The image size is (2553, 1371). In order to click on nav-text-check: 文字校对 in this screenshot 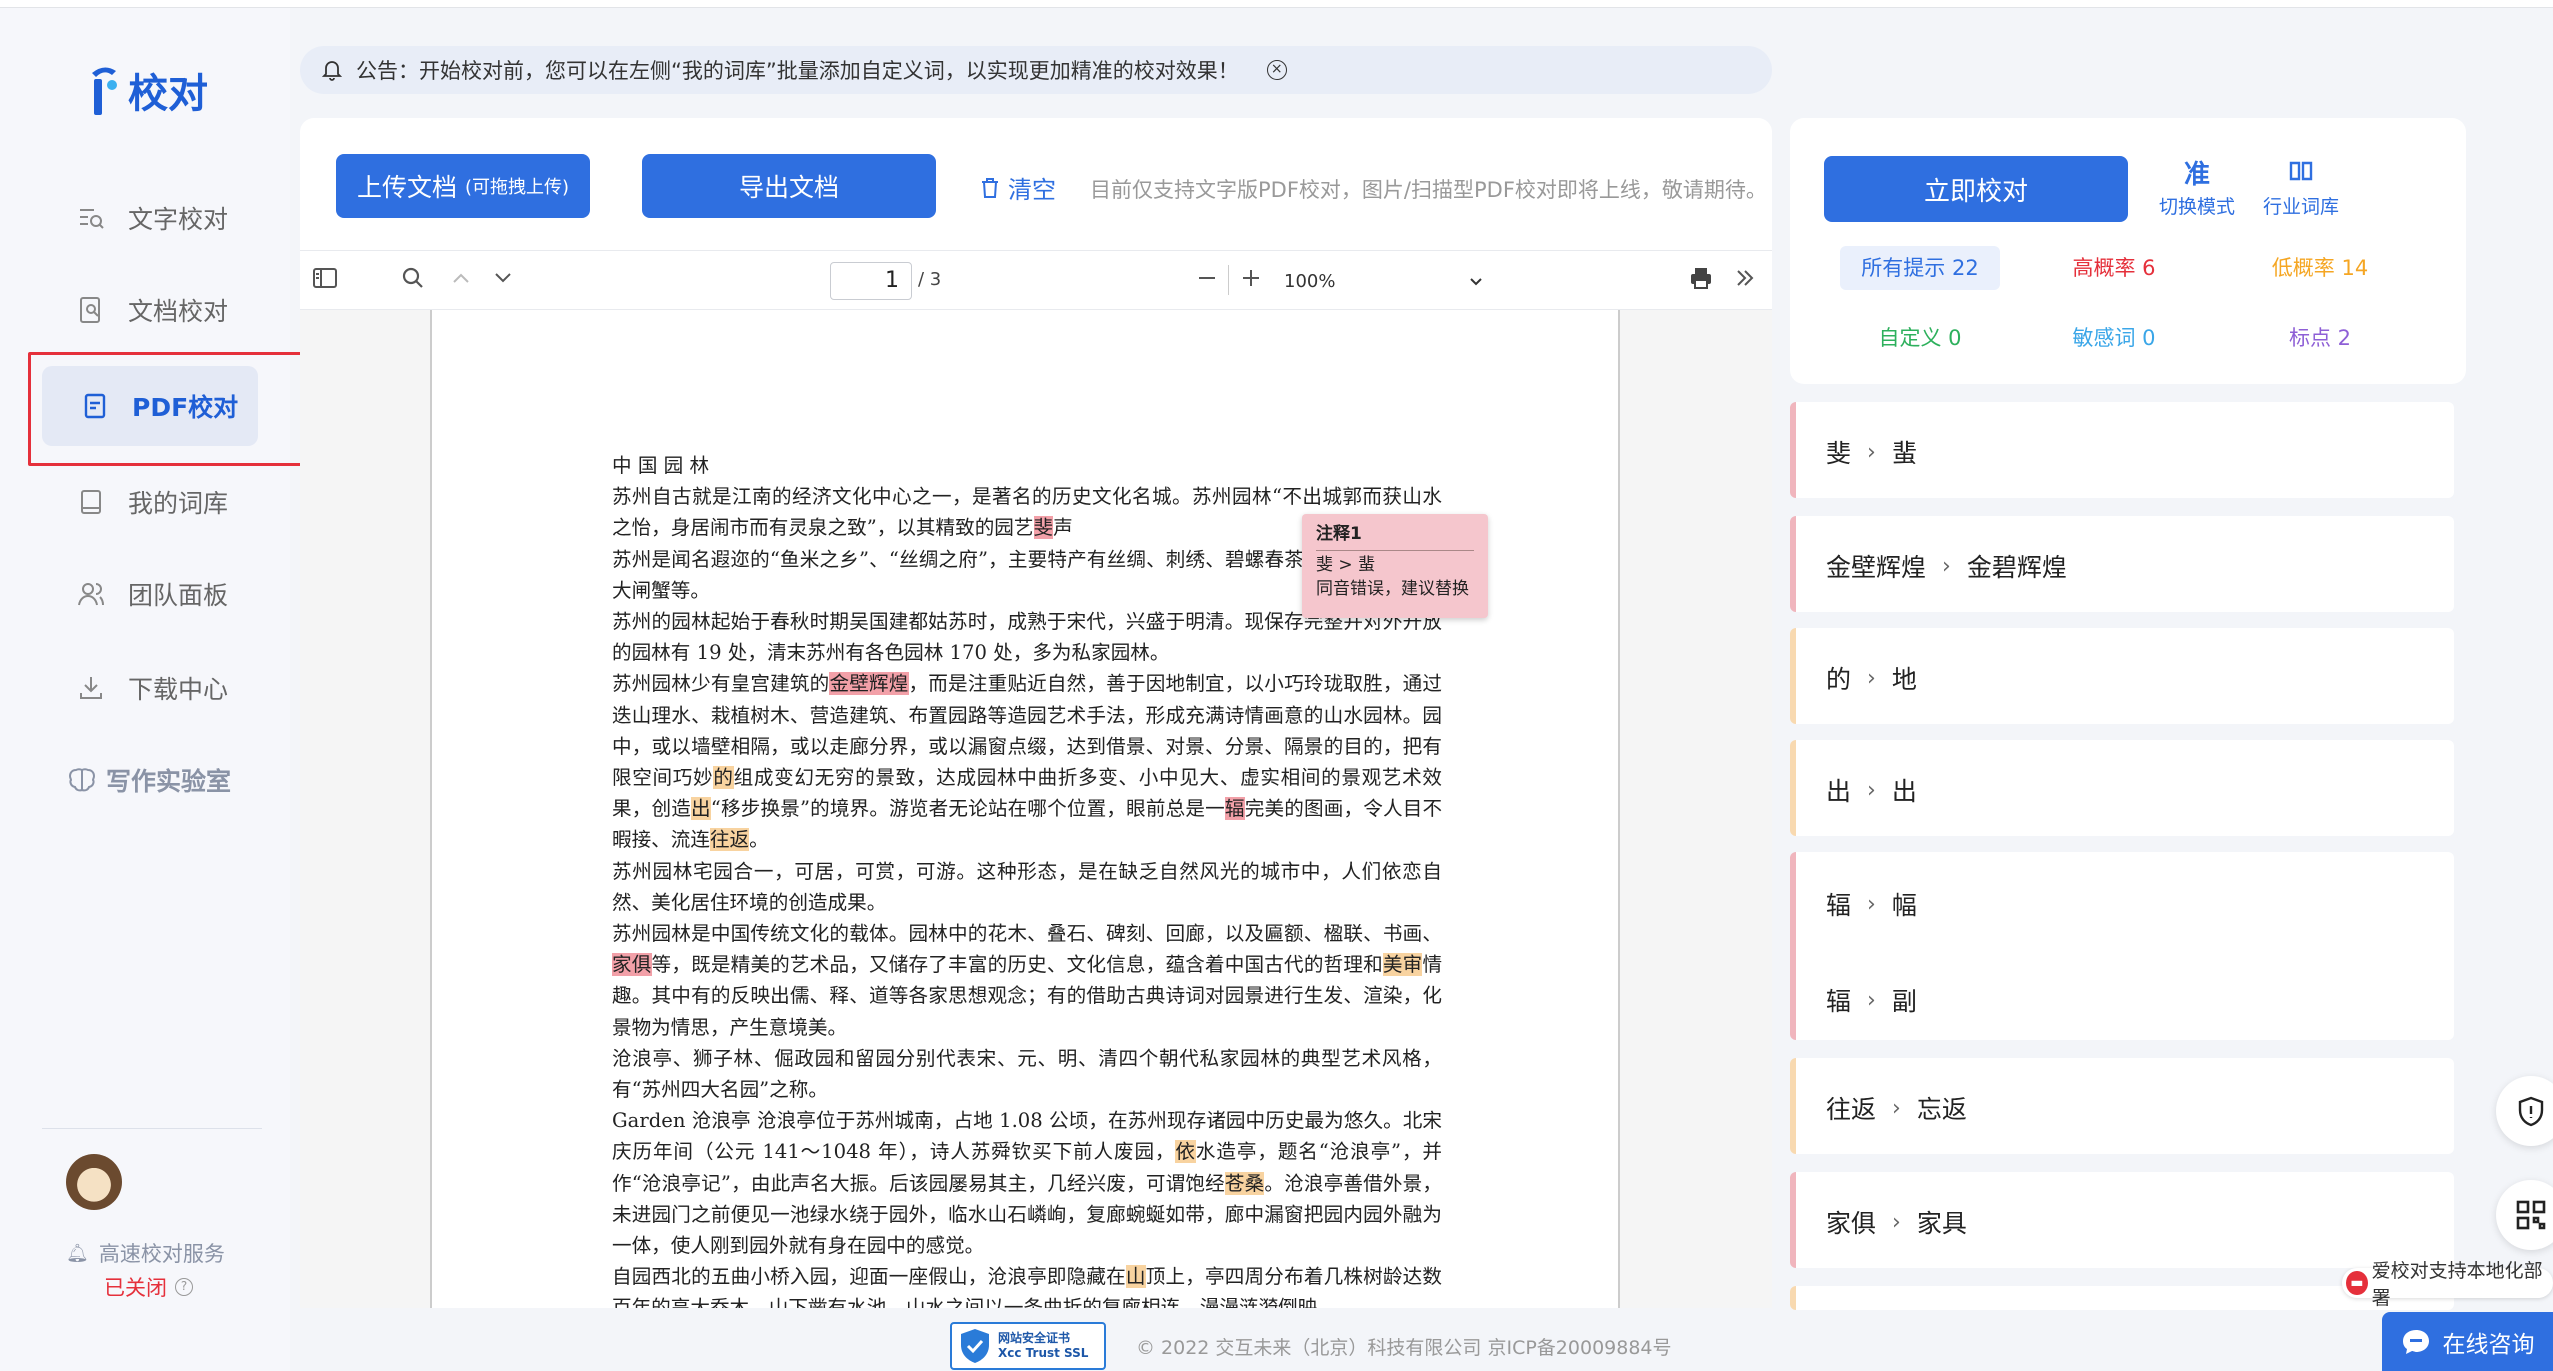, I will do `click(160, 218)`.